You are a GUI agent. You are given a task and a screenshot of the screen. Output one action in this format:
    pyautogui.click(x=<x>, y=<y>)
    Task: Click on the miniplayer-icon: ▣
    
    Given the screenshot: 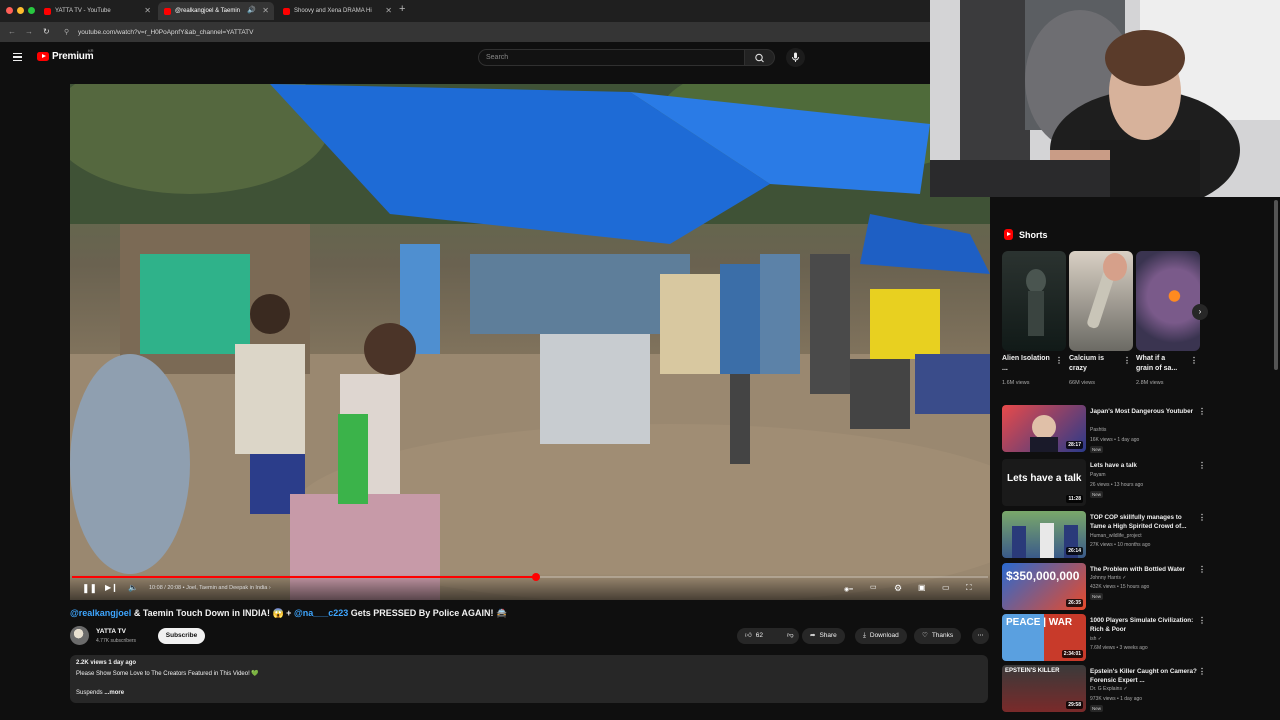 What is the action you would take?
    pyautogui.click(x=922, y=587)
    